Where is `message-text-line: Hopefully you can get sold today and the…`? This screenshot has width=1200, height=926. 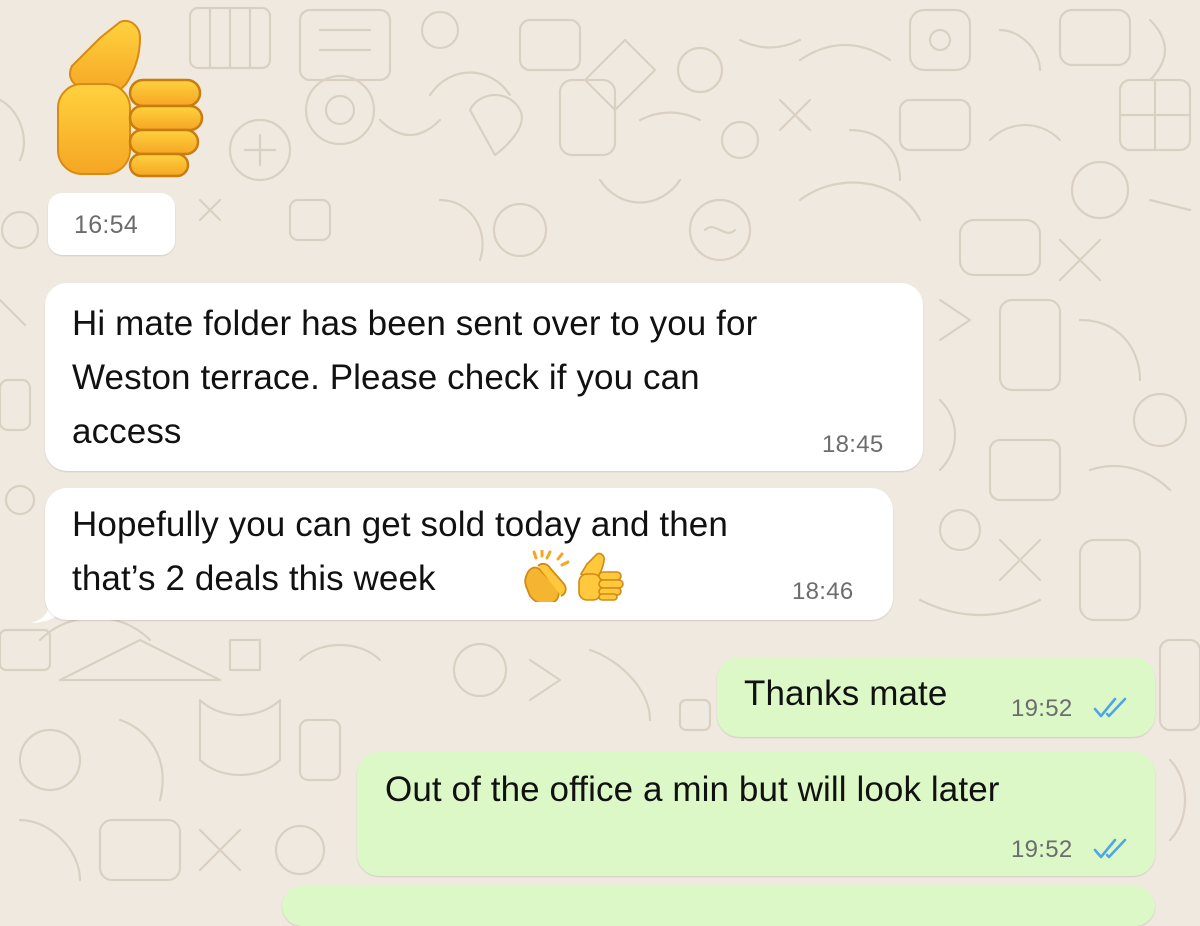
message-text-line: Hopefully you can get sold today and the… is located at coordinates (400, 524).